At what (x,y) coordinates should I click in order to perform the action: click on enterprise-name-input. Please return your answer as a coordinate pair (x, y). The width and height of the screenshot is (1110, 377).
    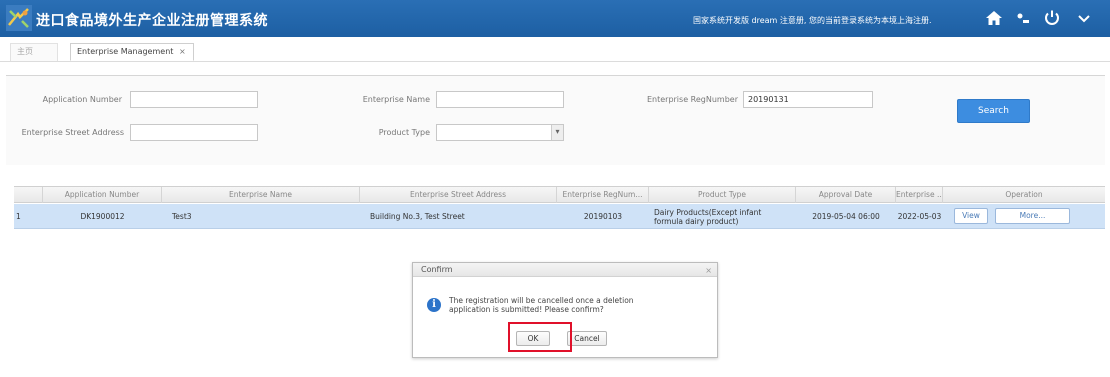
    Looking at the image, I should click on (500, 99).